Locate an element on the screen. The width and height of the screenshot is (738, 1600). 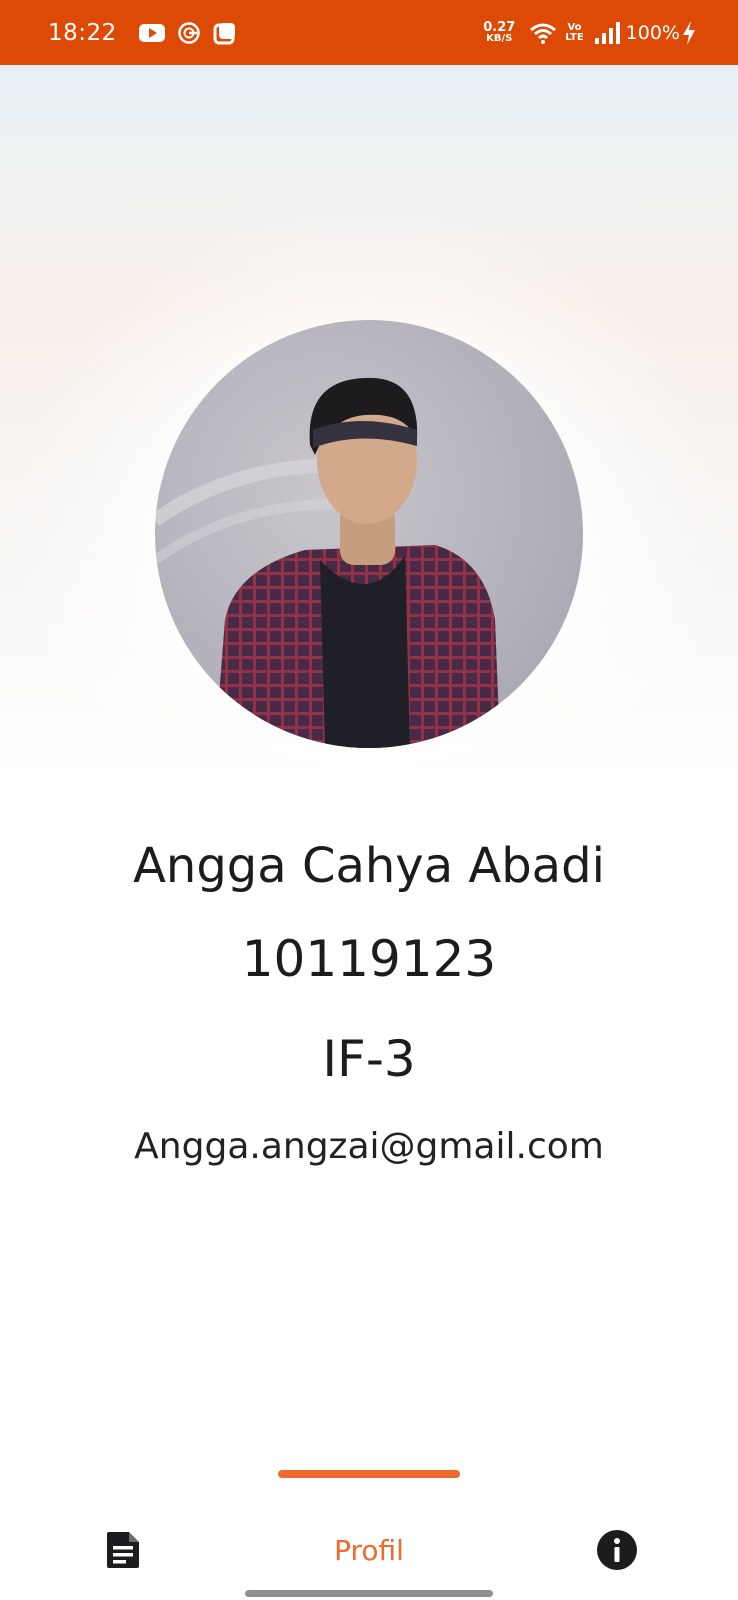
nav-item-document is located at coordinates (123, 1550).